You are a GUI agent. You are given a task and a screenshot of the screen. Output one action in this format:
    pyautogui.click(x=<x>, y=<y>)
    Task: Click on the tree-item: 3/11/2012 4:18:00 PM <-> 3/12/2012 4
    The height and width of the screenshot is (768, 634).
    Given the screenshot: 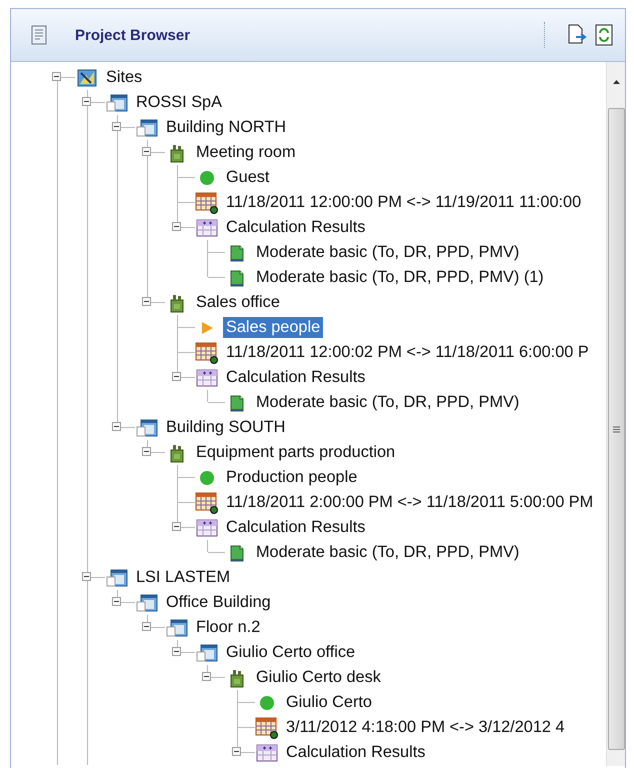 What is the action you would take?
    pyautogui.click(x=425, y=727)
    